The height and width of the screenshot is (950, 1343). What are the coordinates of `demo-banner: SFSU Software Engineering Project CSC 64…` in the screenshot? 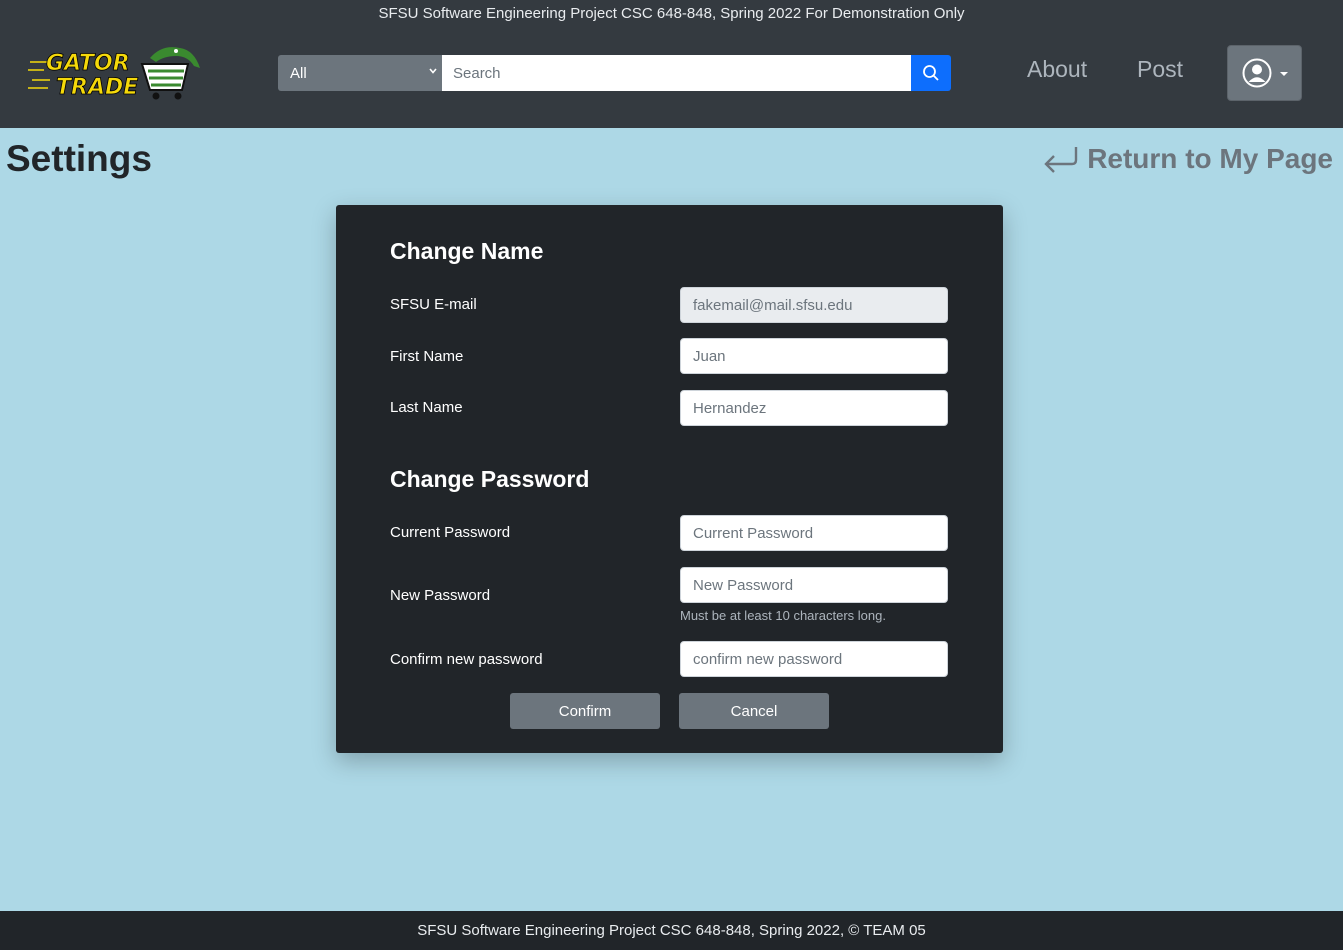 It's located at (671, 13).